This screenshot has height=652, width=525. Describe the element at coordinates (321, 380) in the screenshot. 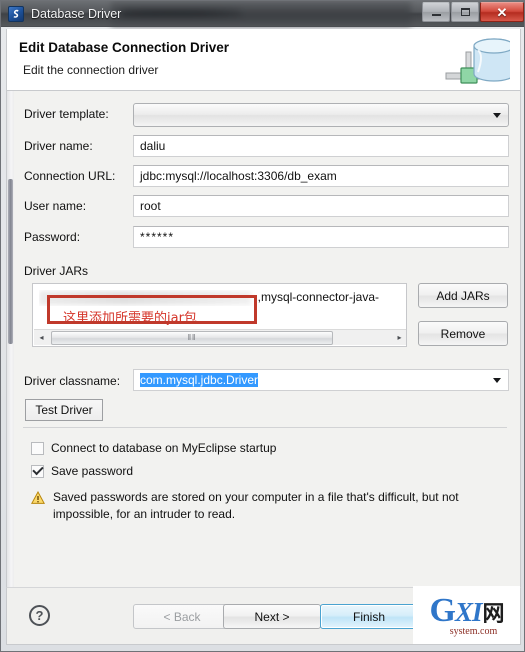

I see `driver-classname-select: com.mysql.jdbc.Driver` at that location.